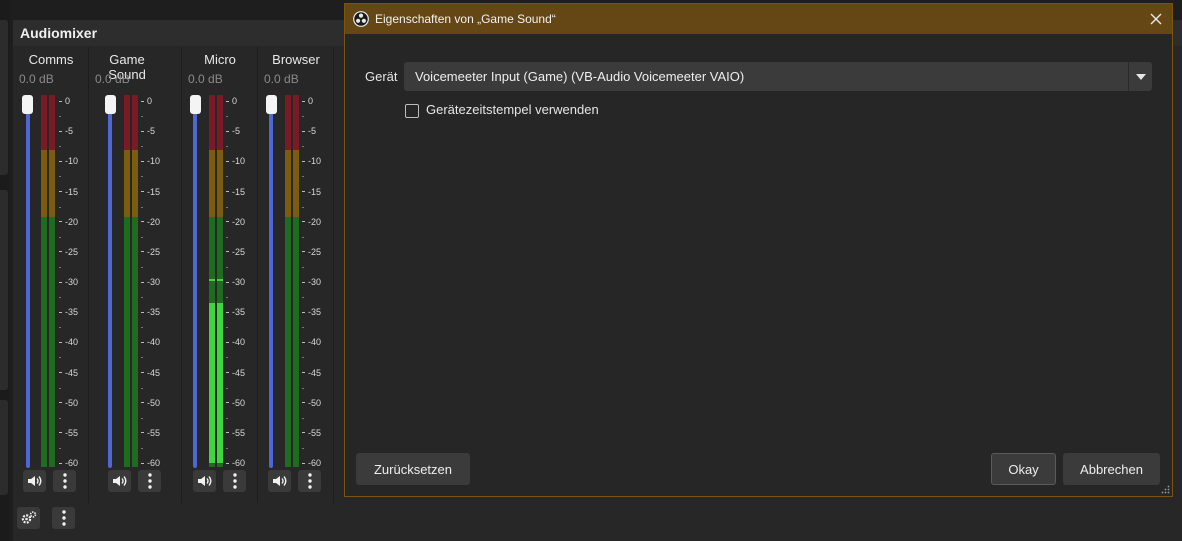 Image resolution: width=1182 pixels, height=541 pixels. What do you see at coordinates (309, 131) in the screenshot?
I see `scale-tick: -5` at bounding box center [309, 131].